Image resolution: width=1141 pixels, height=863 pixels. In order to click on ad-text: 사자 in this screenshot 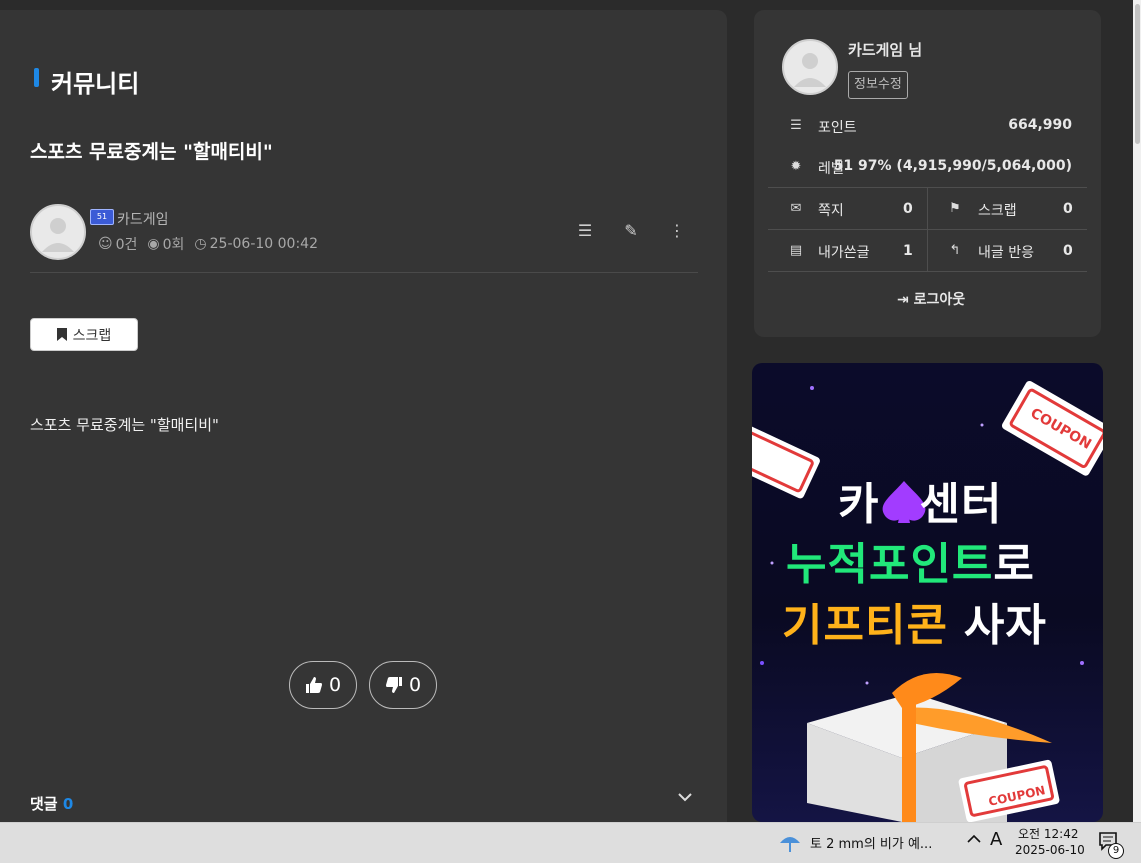, I will do `click(1005, 625)`.